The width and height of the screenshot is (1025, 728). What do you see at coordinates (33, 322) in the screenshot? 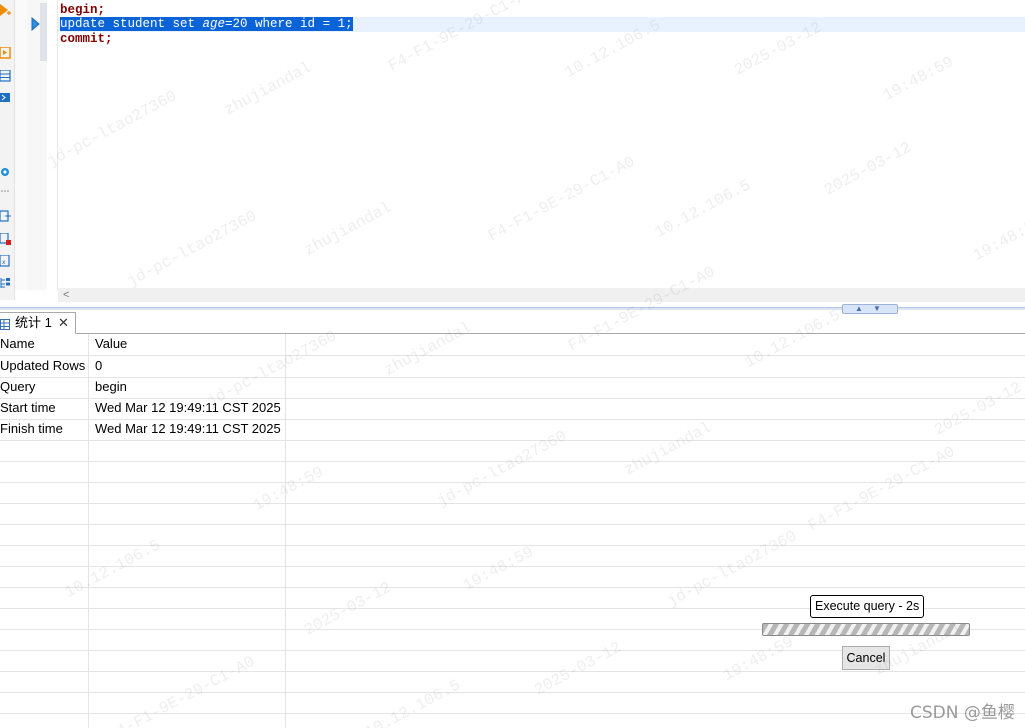
I see `tab-label: 统计 1` at bounding box center [33, 322].